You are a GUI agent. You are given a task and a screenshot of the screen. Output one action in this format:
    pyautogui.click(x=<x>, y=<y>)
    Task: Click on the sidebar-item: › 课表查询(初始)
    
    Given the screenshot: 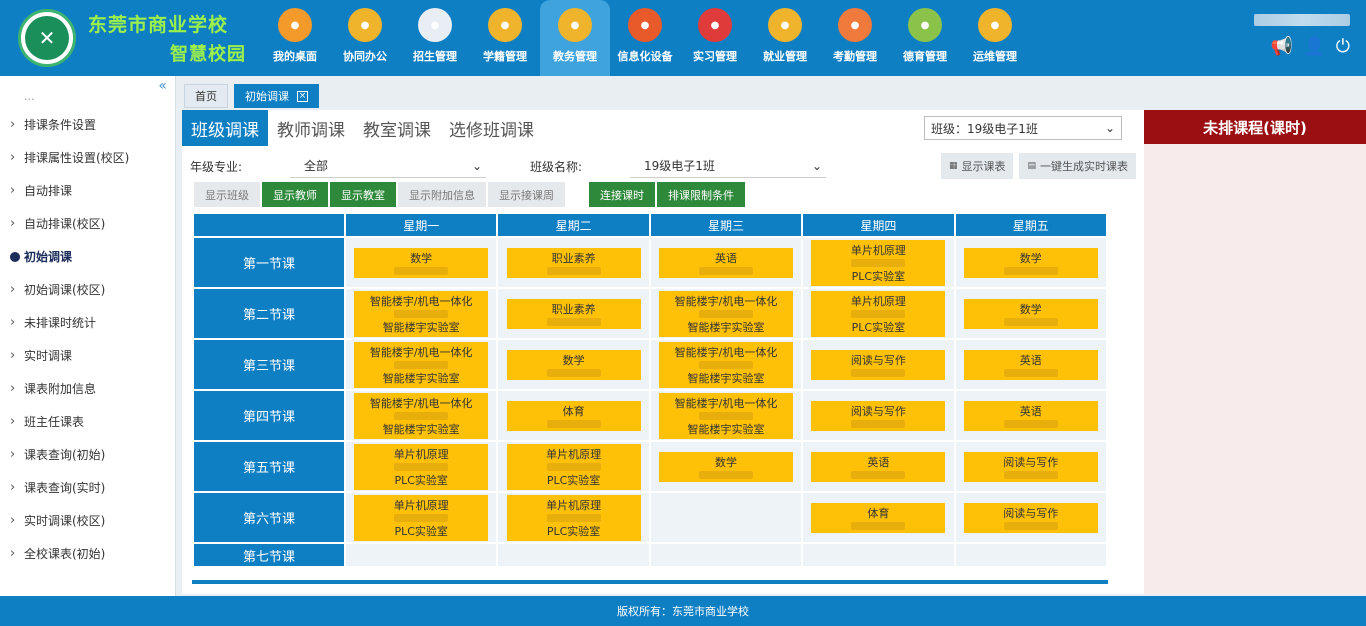 What is the action you would take?
    pyautogui.click(x=87, y=454)
    